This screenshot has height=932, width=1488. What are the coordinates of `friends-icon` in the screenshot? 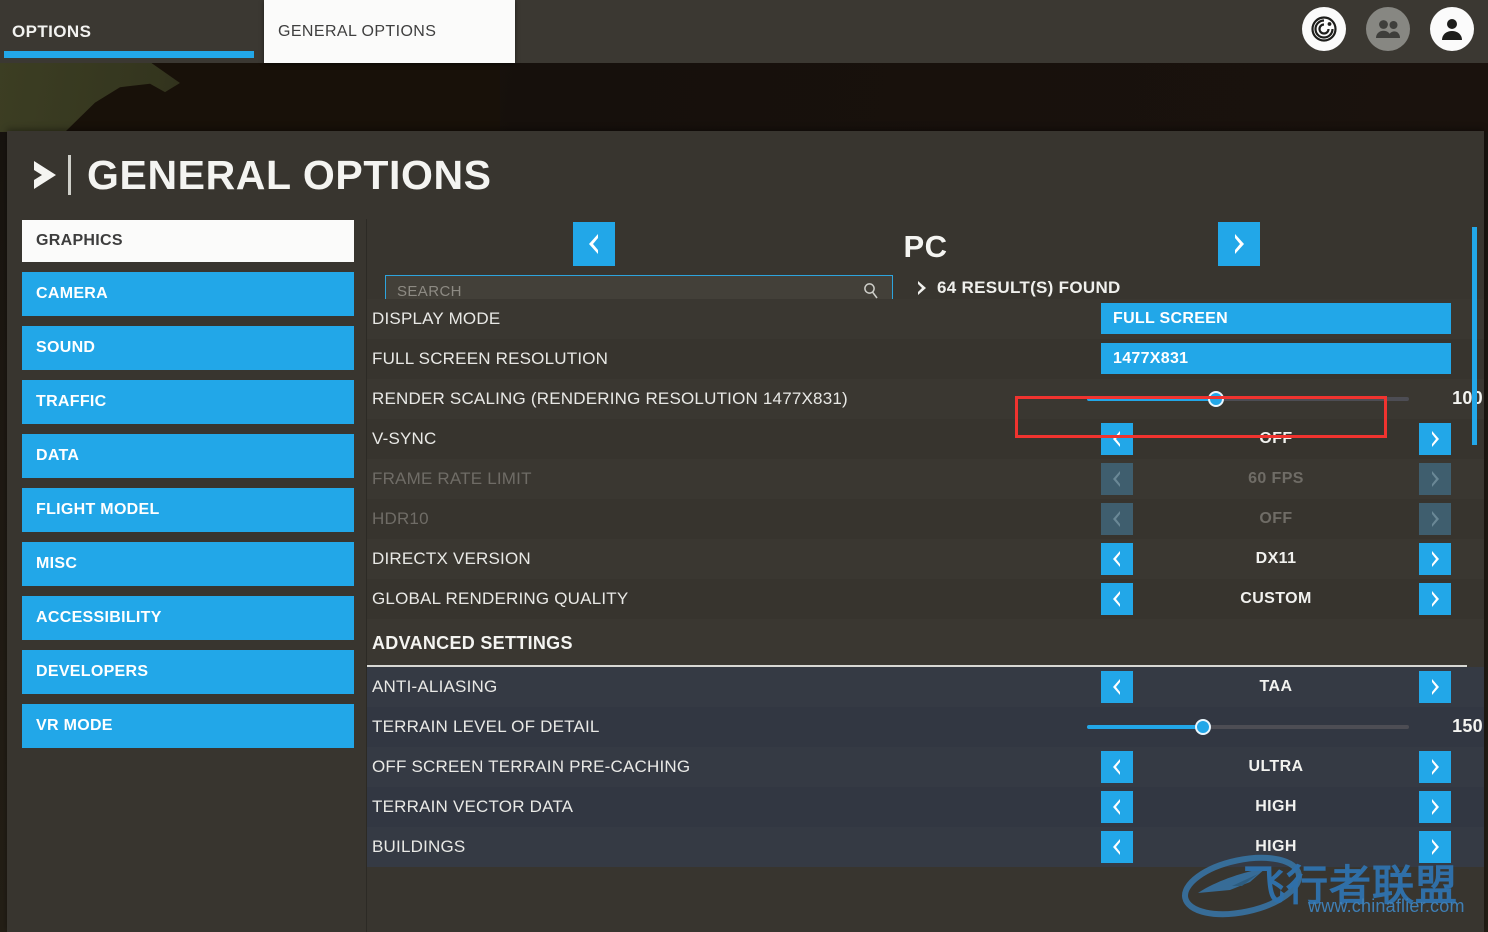 It's located at (1388, 29).